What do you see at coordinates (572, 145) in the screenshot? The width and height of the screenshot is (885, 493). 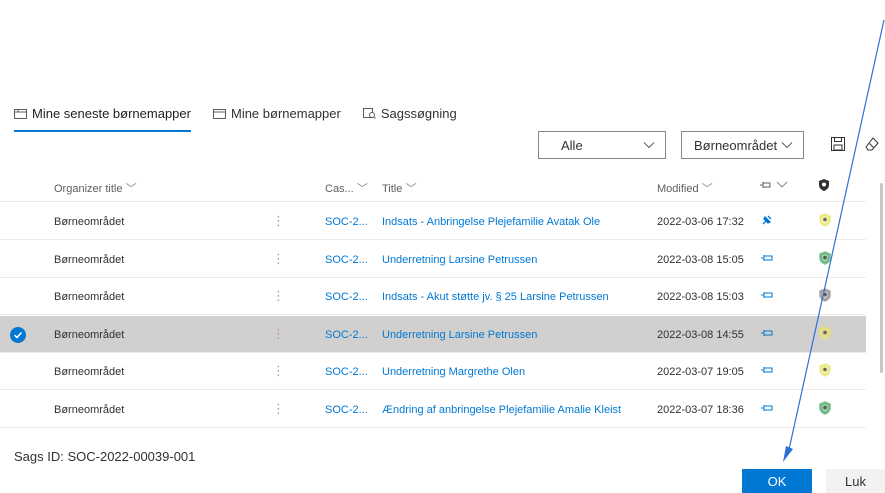 I see `scope-value: Alle` at bounding box center [572, 145].